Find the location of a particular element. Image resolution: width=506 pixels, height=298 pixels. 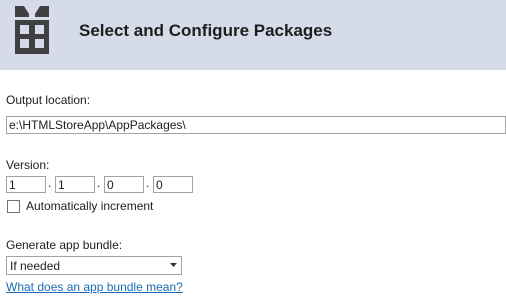

app-bundle-help-link: What does an app bundle mean? is located at coordinates (94, 287).